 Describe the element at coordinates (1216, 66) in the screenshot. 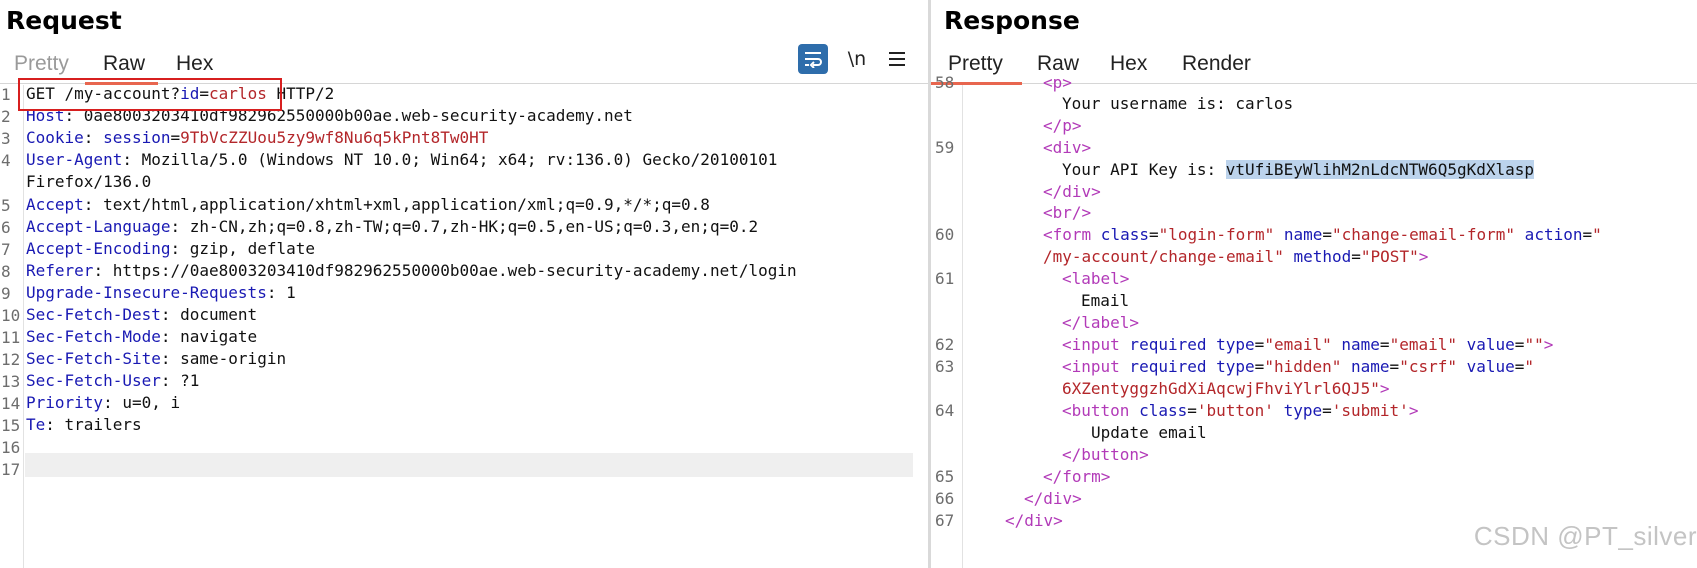

I see `response-tab-render: Render` at that location.